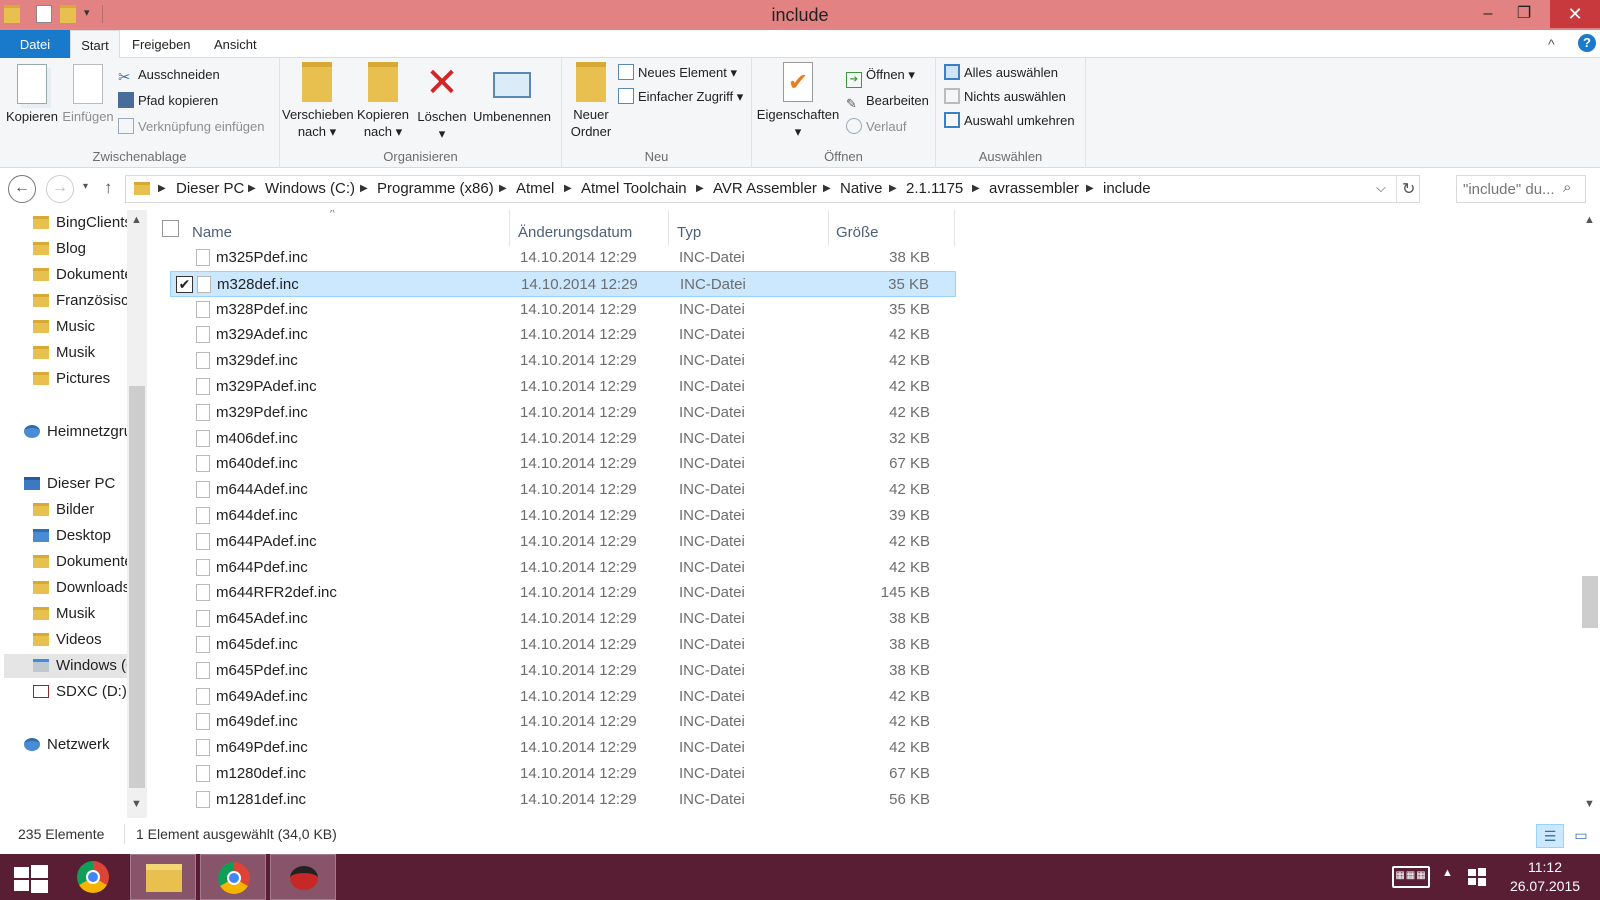  I want to click on new-item-button: Neues Element ▾, so click(677, 73).